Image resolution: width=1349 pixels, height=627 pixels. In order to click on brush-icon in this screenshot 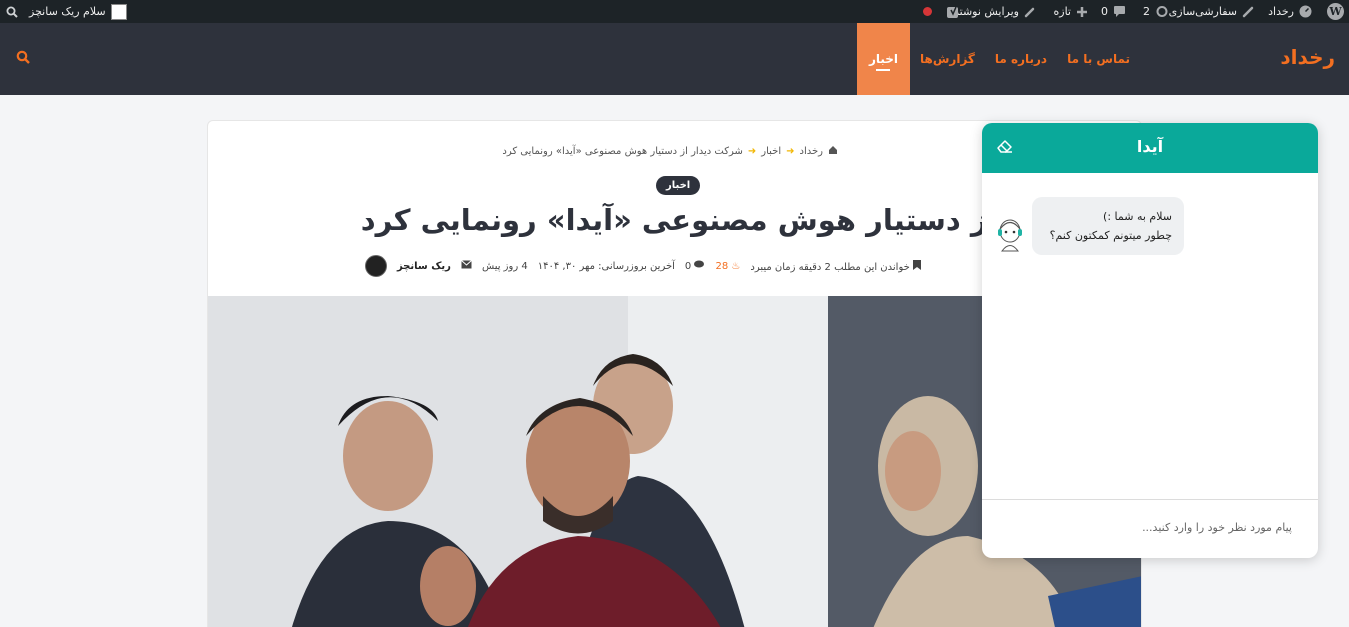, I will do `click(1248, 11)`.